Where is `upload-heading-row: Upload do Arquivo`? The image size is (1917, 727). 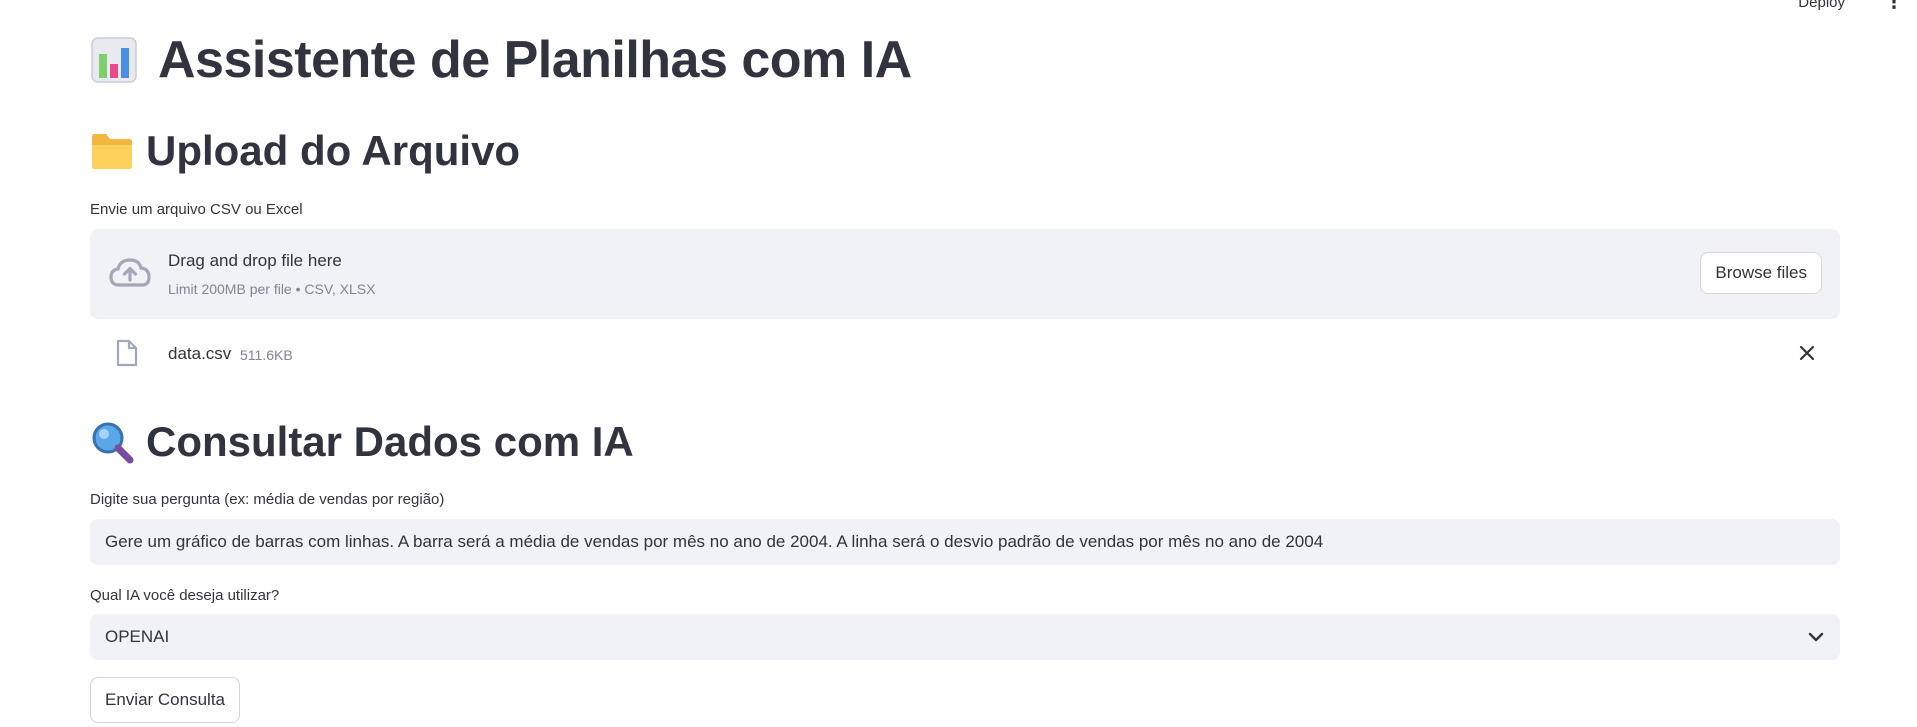 upload-heading-row: Upload do Arquivo is located at coordinates (305, 151).